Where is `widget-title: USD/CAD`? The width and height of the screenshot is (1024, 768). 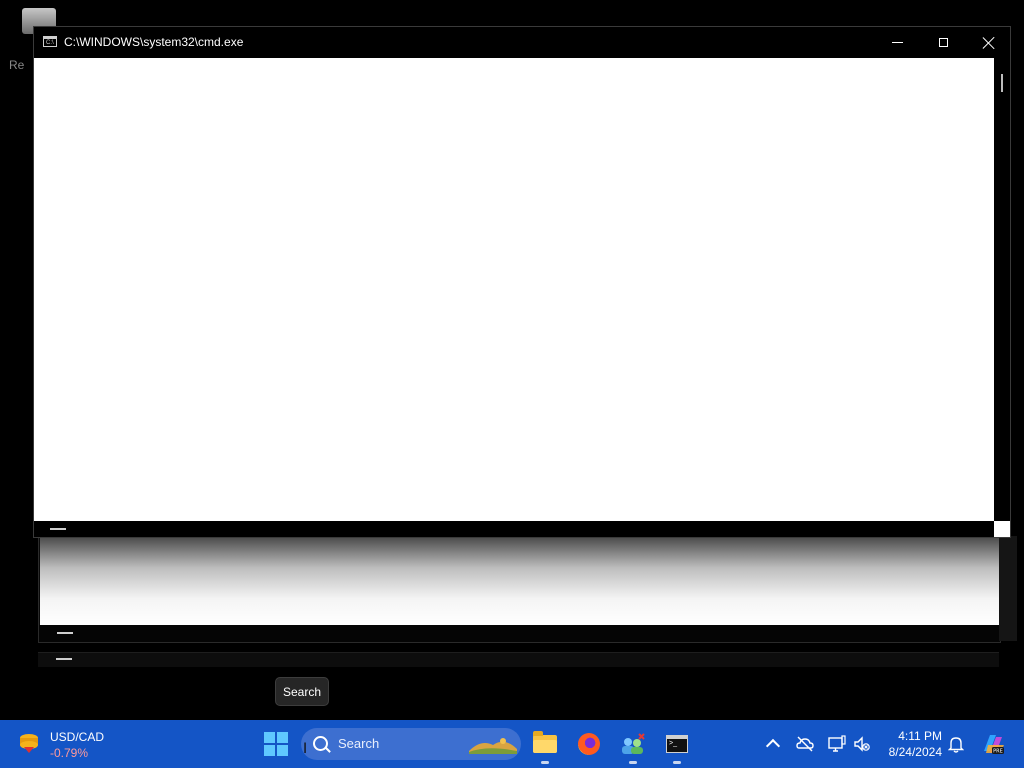
widget-title: USD/CAD is located at coordinates (77, 737).